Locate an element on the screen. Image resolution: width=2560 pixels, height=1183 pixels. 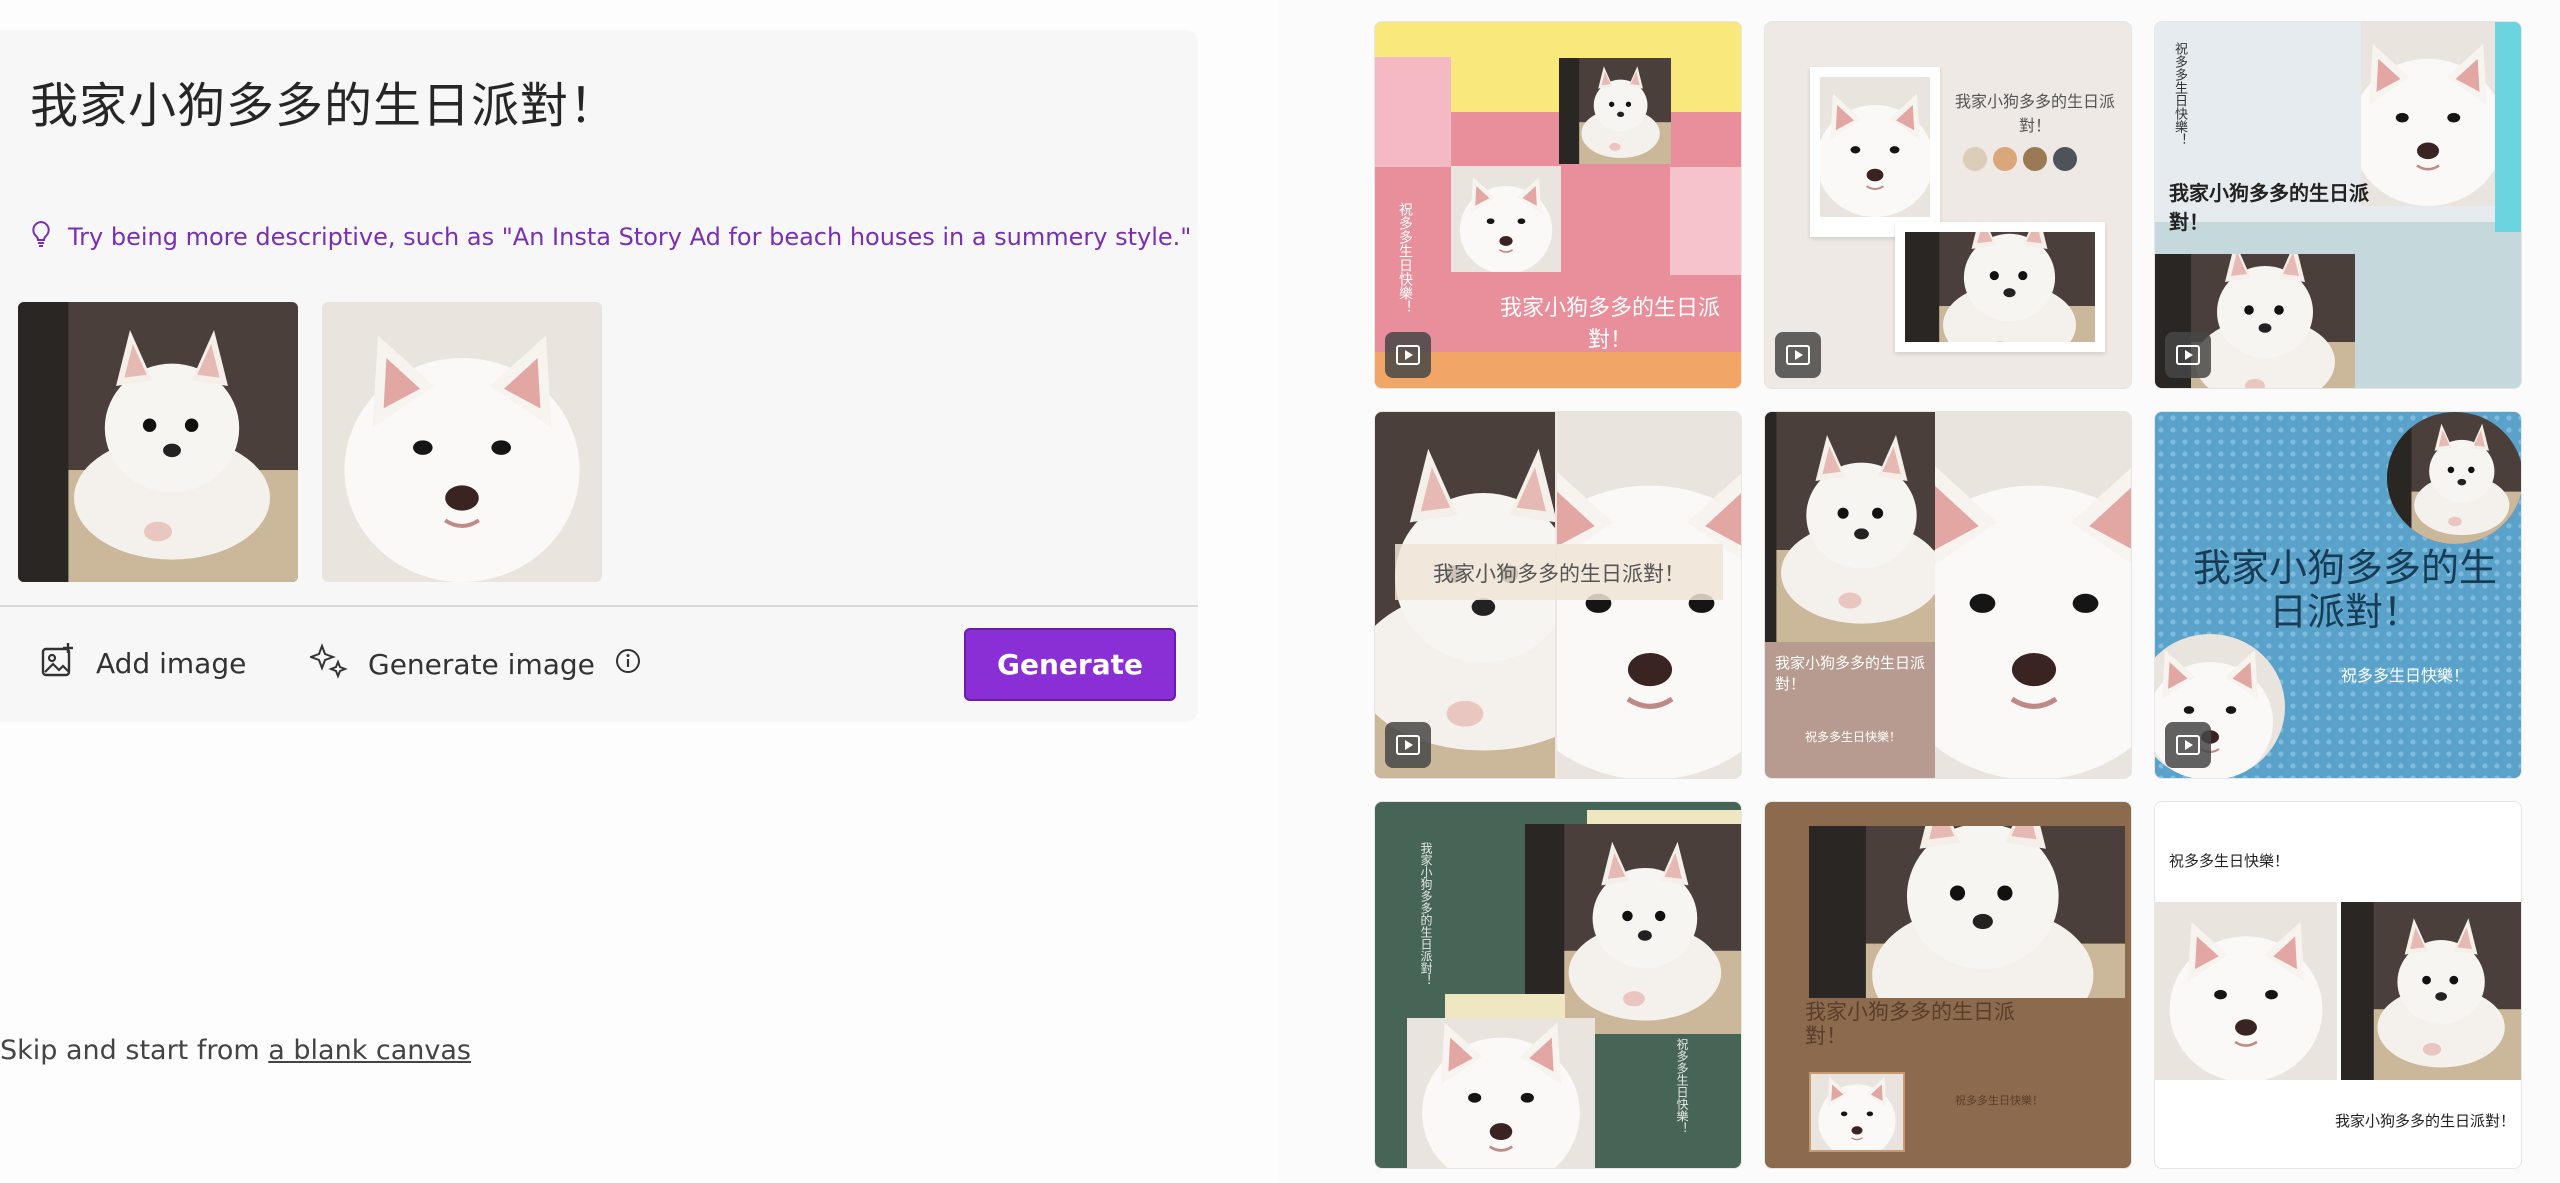
prompt-input: 我家小狗多多的生日派對！ is located at coordinates (324, 101).